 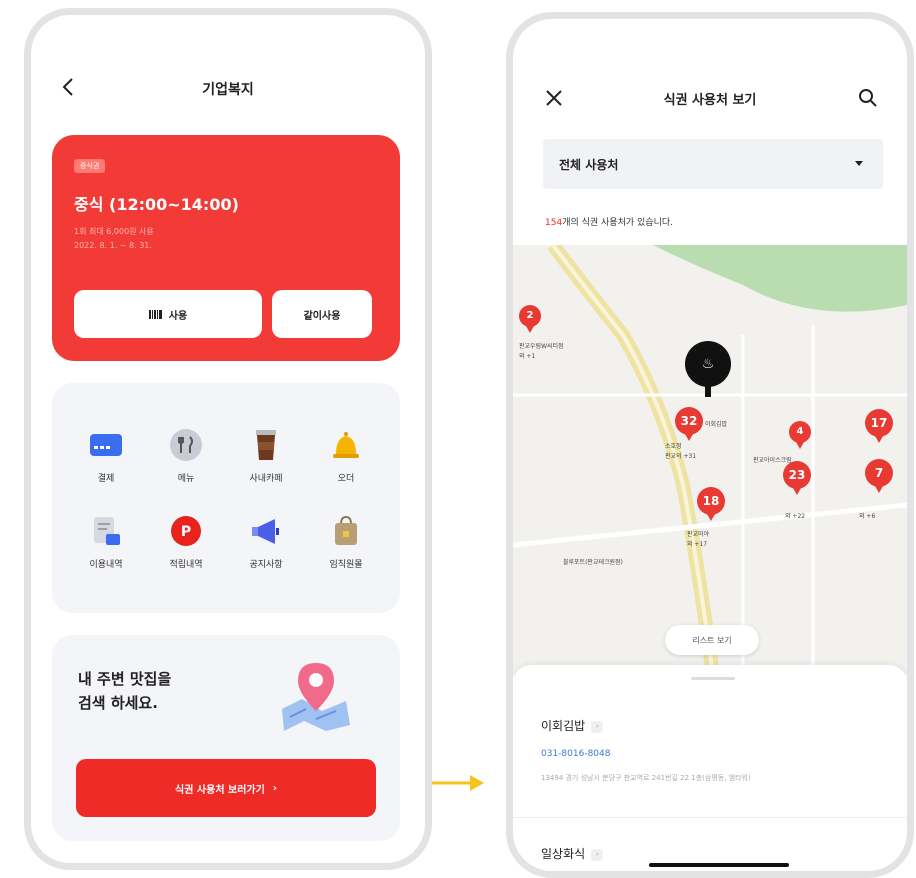 What do you see at coordinates (316, 697) in the screenshot?
I see `map-pin-illustration` at bounding box center [316, 697].